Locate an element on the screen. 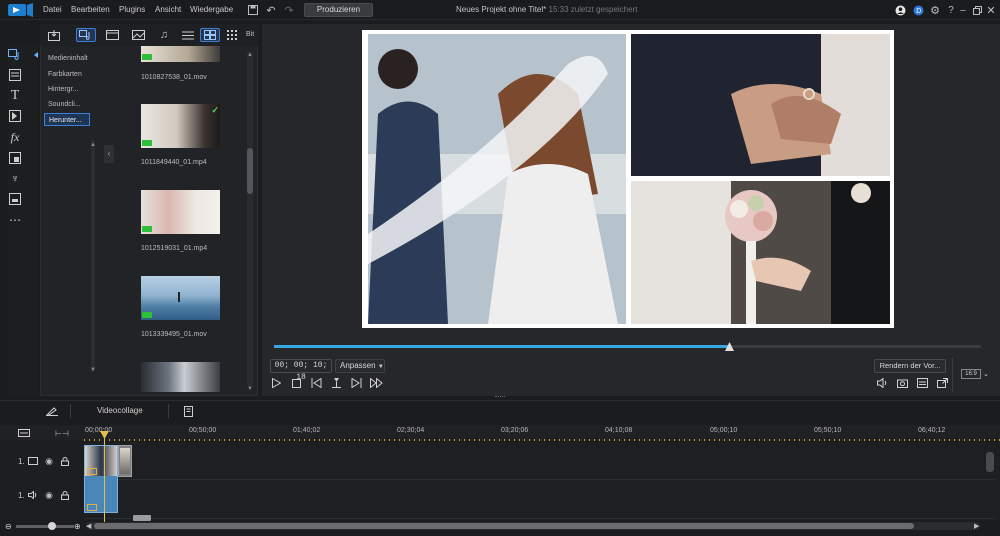 Image resolution: width=1000 pixels, height=536 pixels. timeline-tools-icon is located at coordinates (188, 411).